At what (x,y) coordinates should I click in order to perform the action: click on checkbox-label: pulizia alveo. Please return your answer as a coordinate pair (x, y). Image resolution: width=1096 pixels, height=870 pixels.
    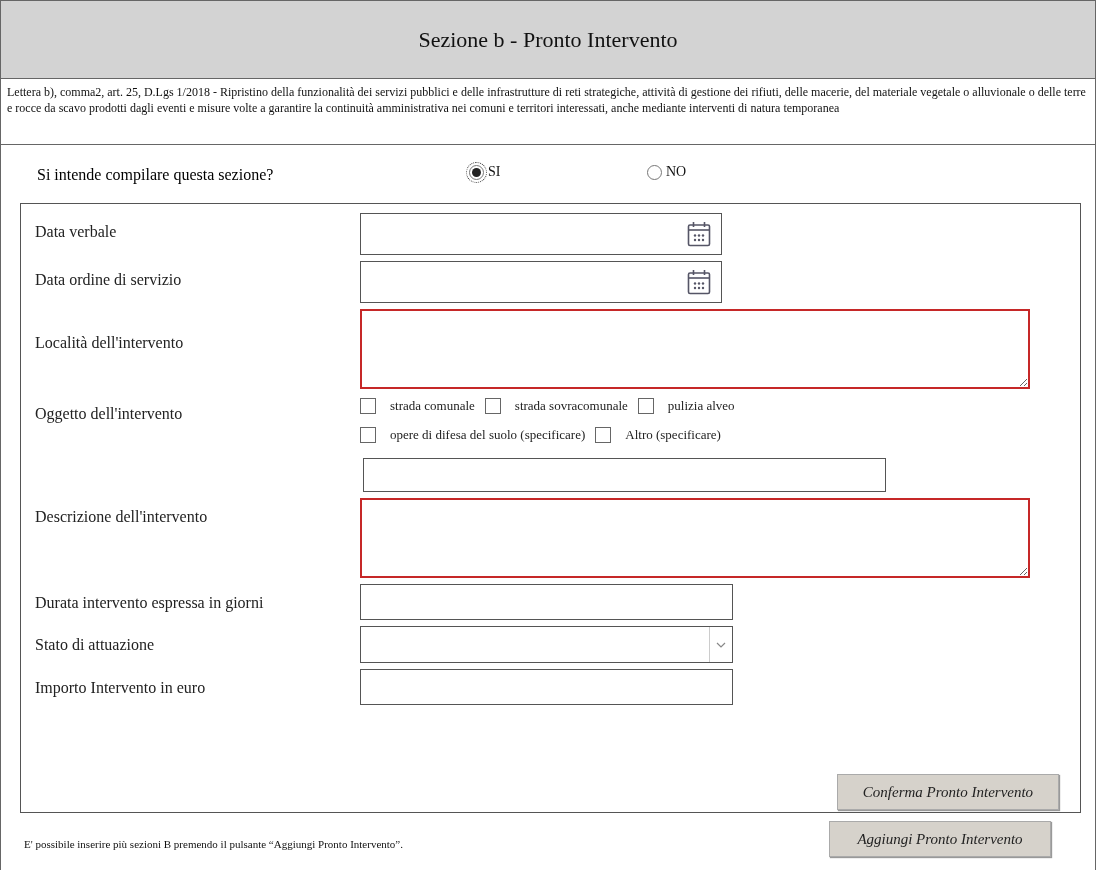
    Looking at the image, I should click on (701, 406).